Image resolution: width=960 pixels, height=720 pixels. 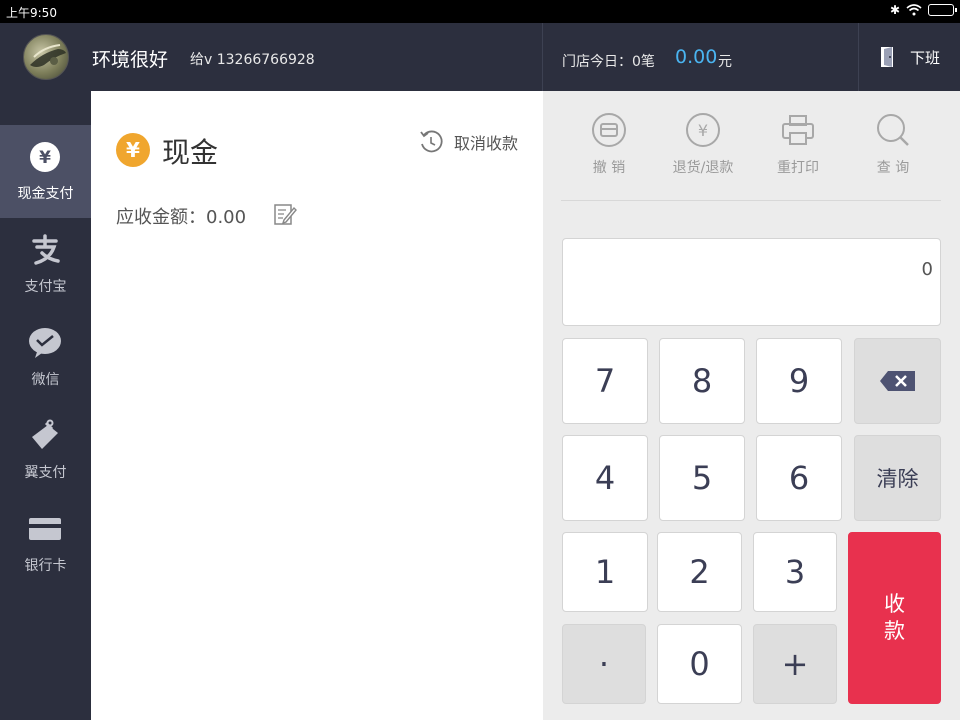 I want to click on collect-payment-button: 收 款, so click(x=894, y=618).